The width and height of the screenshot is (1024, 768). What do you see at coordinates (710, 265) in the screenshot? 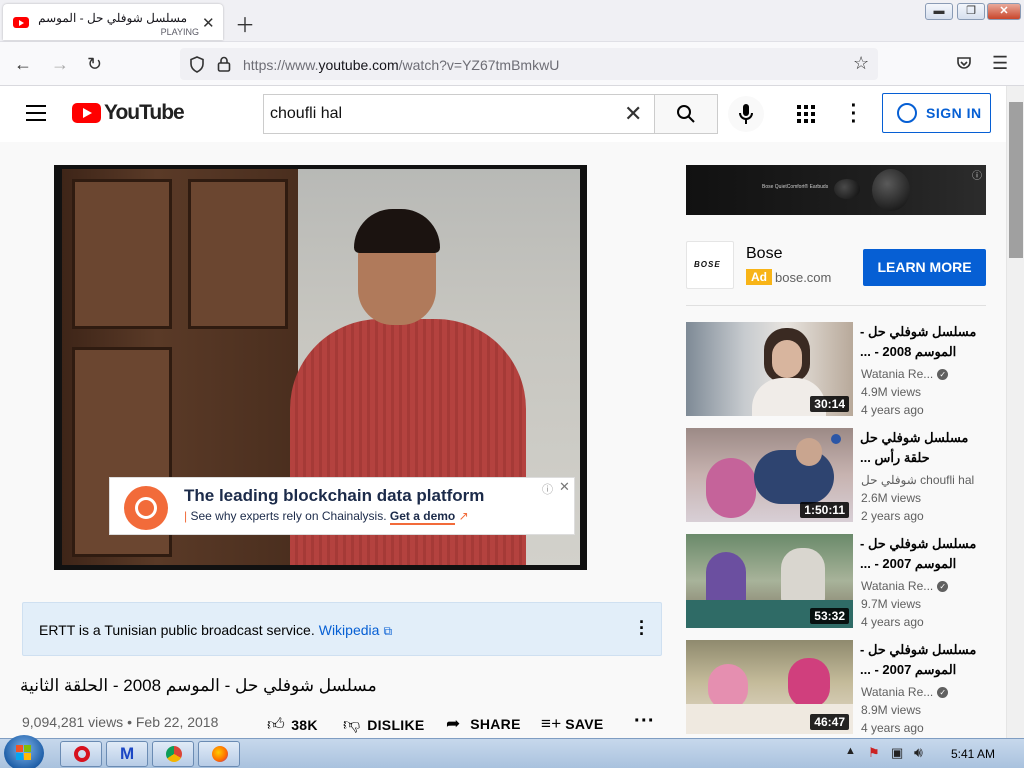
I see `bose-logo: BOSE` at bounding box center [710, 265].